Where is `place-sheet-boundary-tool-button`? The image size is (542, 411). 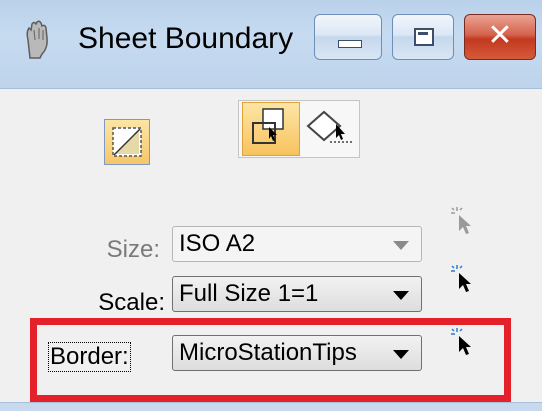 place-sheet-boundary-tool-button is located at coordinates (271, 129).